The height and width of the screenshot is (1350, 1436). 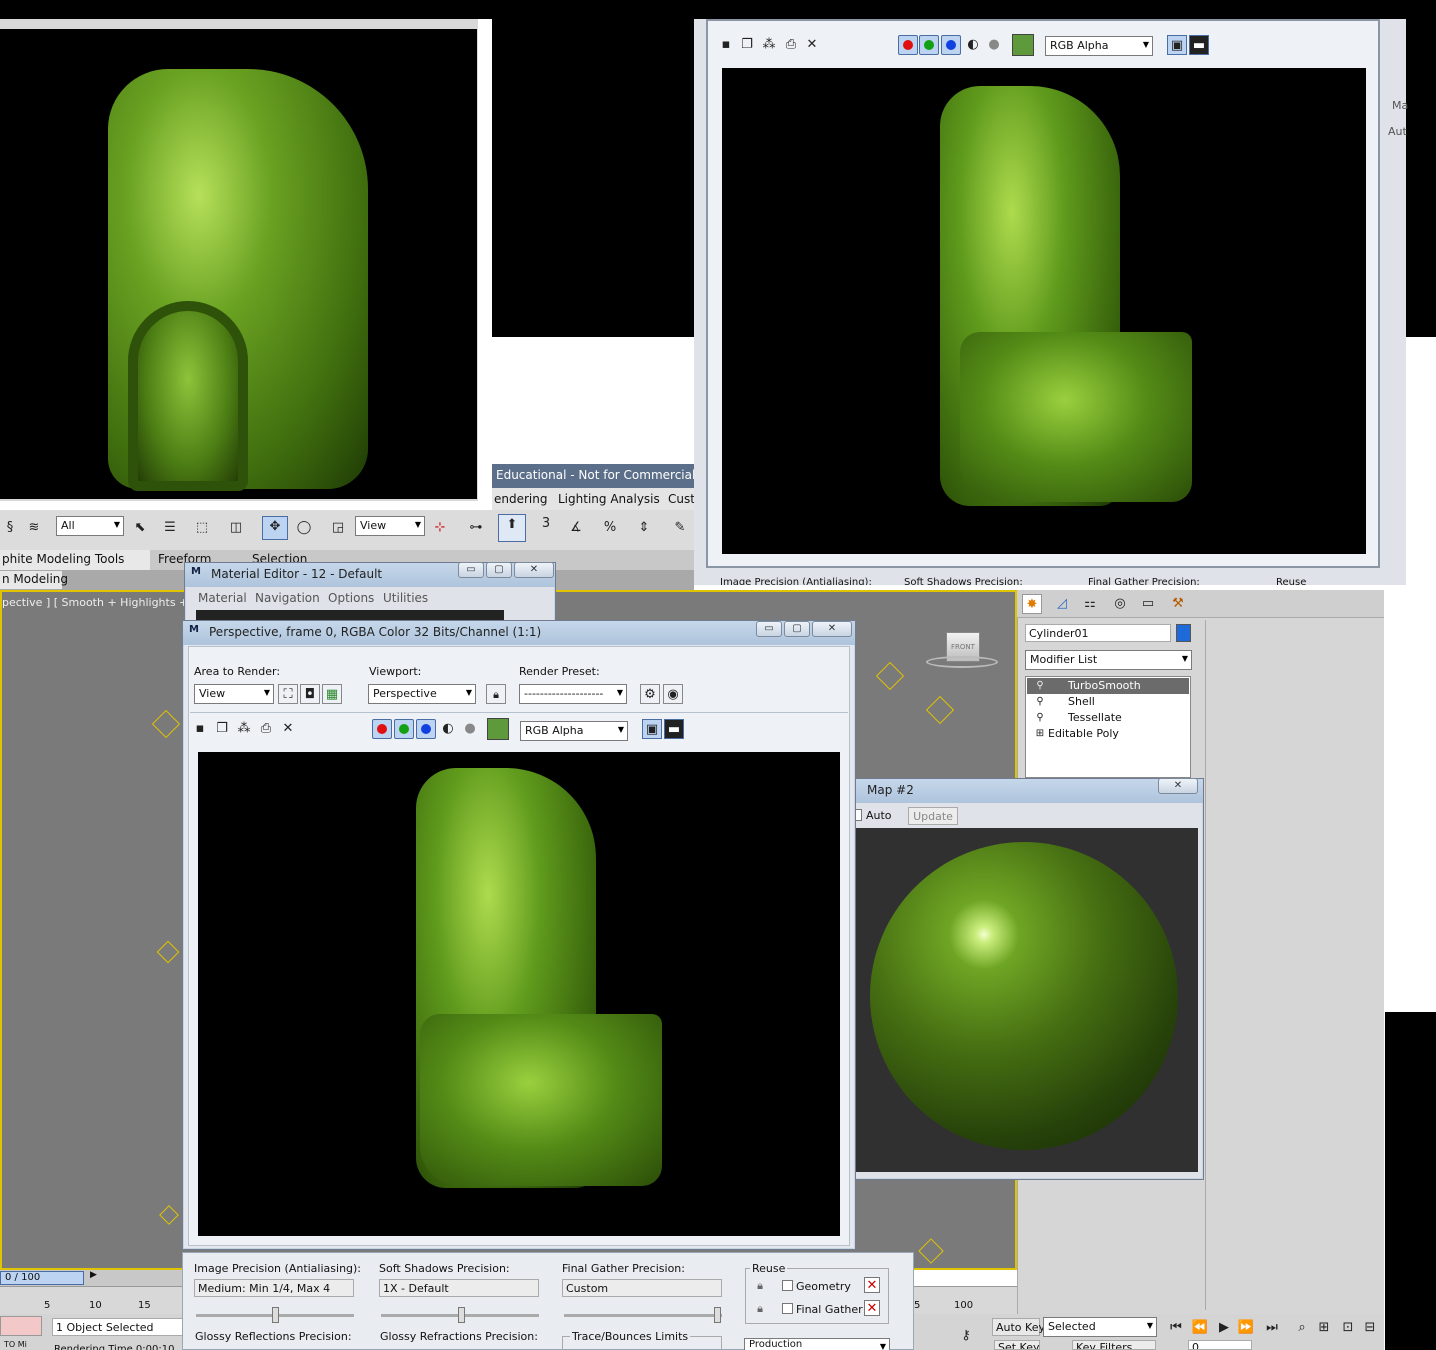 What do you see at coordinates (576, 528) in the screenshot?
I see `angle-snap-icon: ∡` at bounding box center [576, 528].